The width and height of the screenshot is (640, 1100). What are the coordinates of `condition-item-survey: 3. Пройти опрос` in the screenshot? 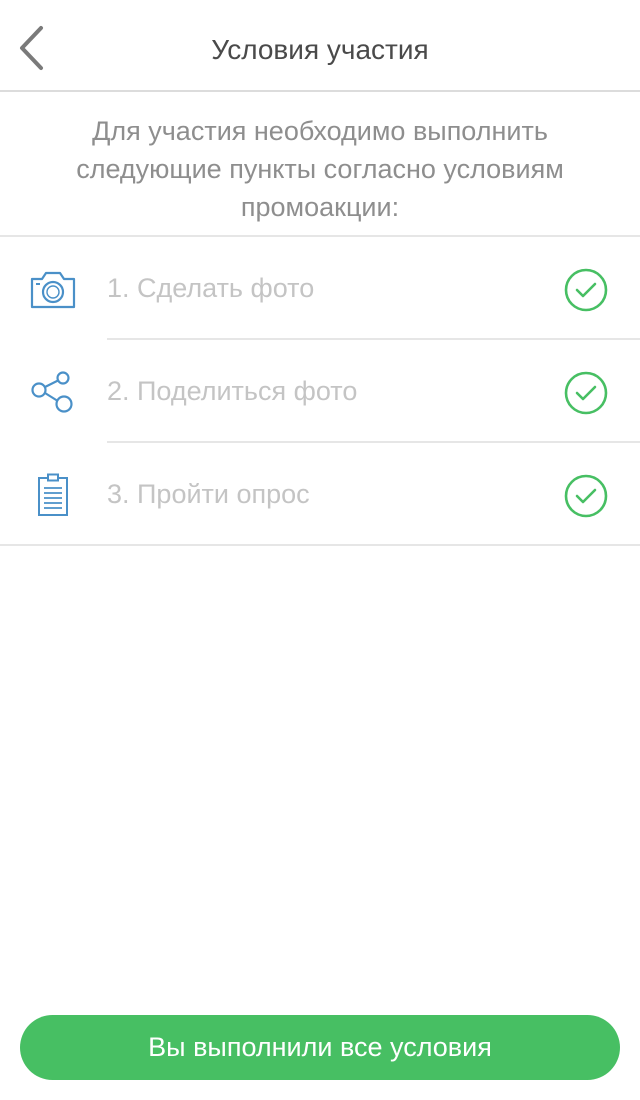 It's located at (320, 494).